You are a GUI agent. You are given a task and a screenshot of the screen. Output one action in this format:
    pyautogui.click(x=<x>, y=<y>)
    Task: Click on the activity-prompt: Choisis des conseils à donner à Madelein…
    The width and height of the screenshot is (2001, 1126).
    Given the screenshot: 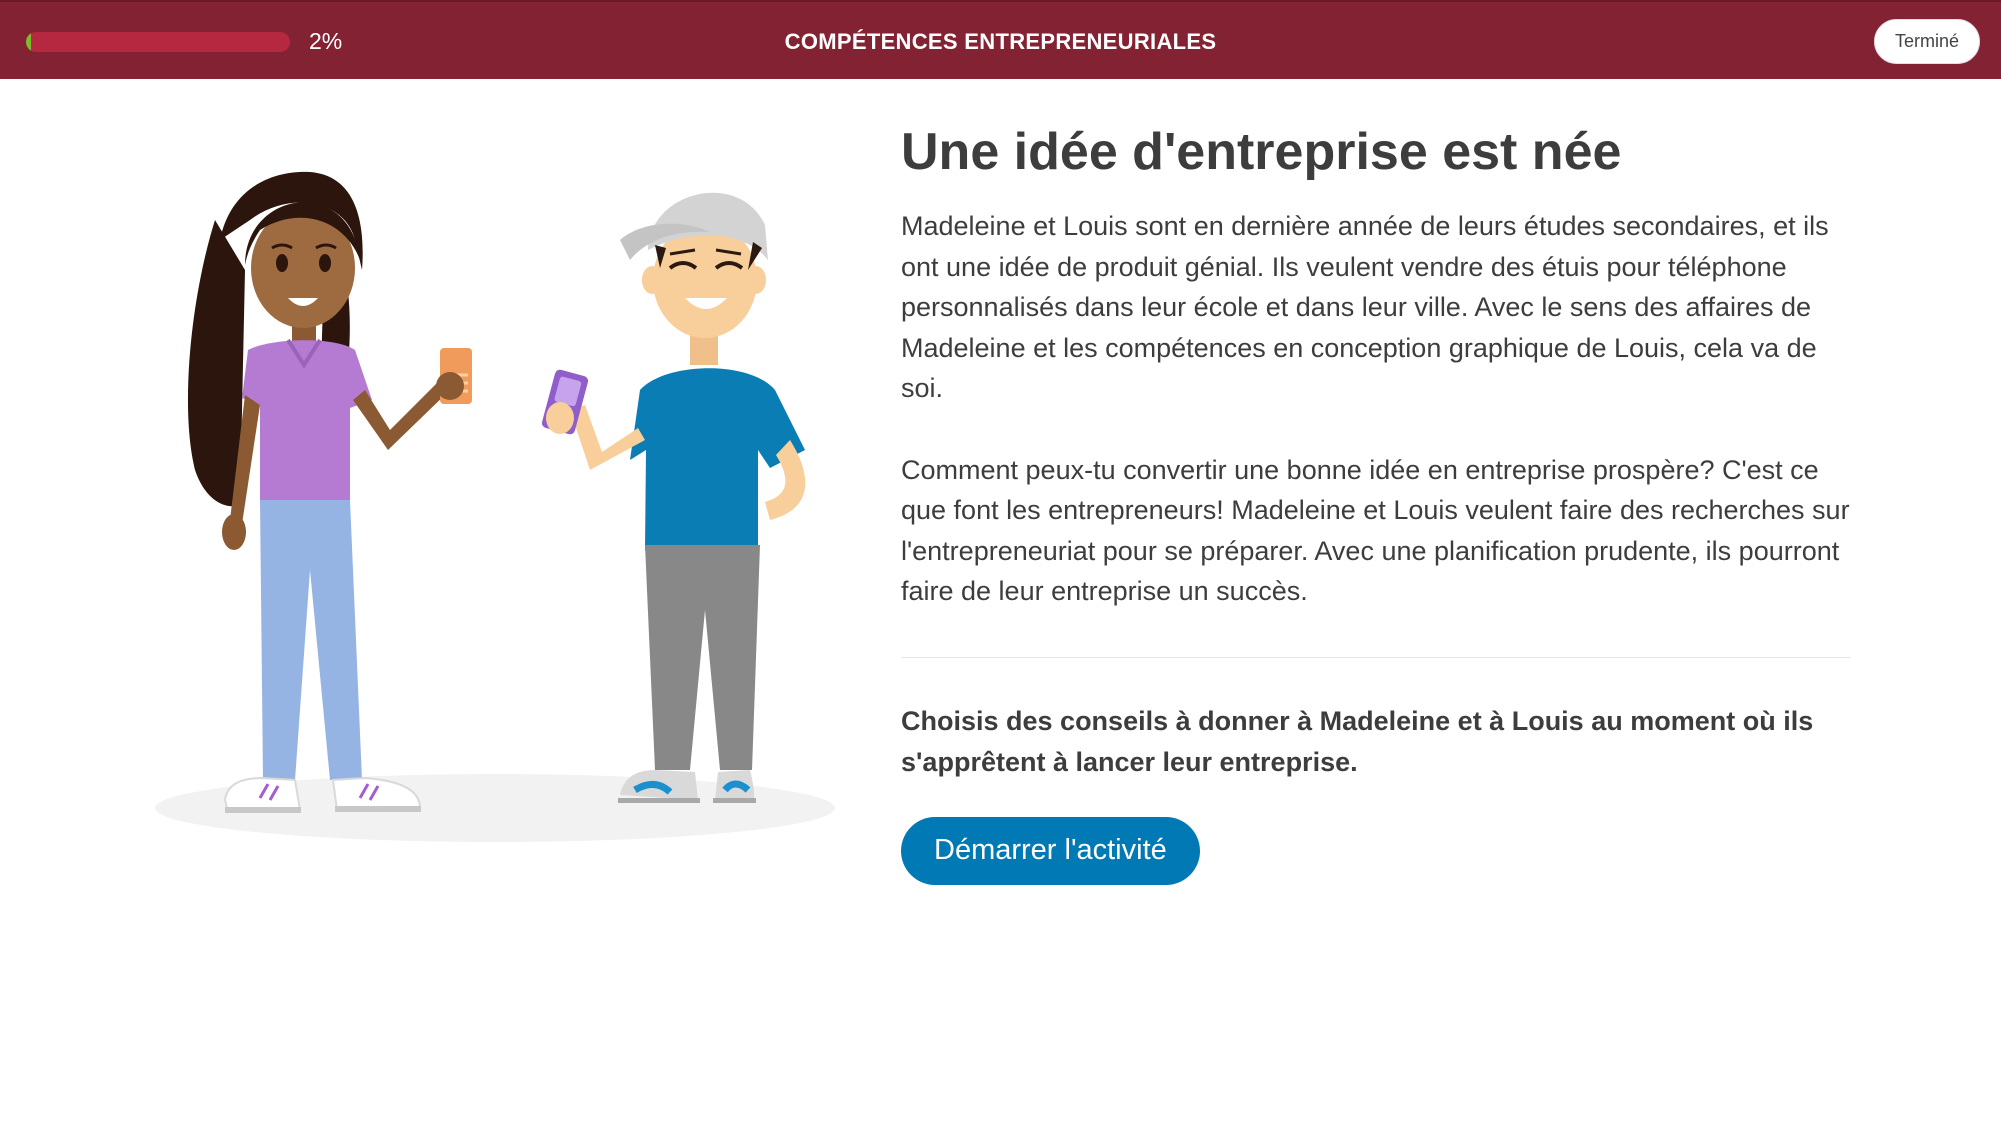 What is the action you would take?
    pyautogui.click(x=1357, y=741)
    